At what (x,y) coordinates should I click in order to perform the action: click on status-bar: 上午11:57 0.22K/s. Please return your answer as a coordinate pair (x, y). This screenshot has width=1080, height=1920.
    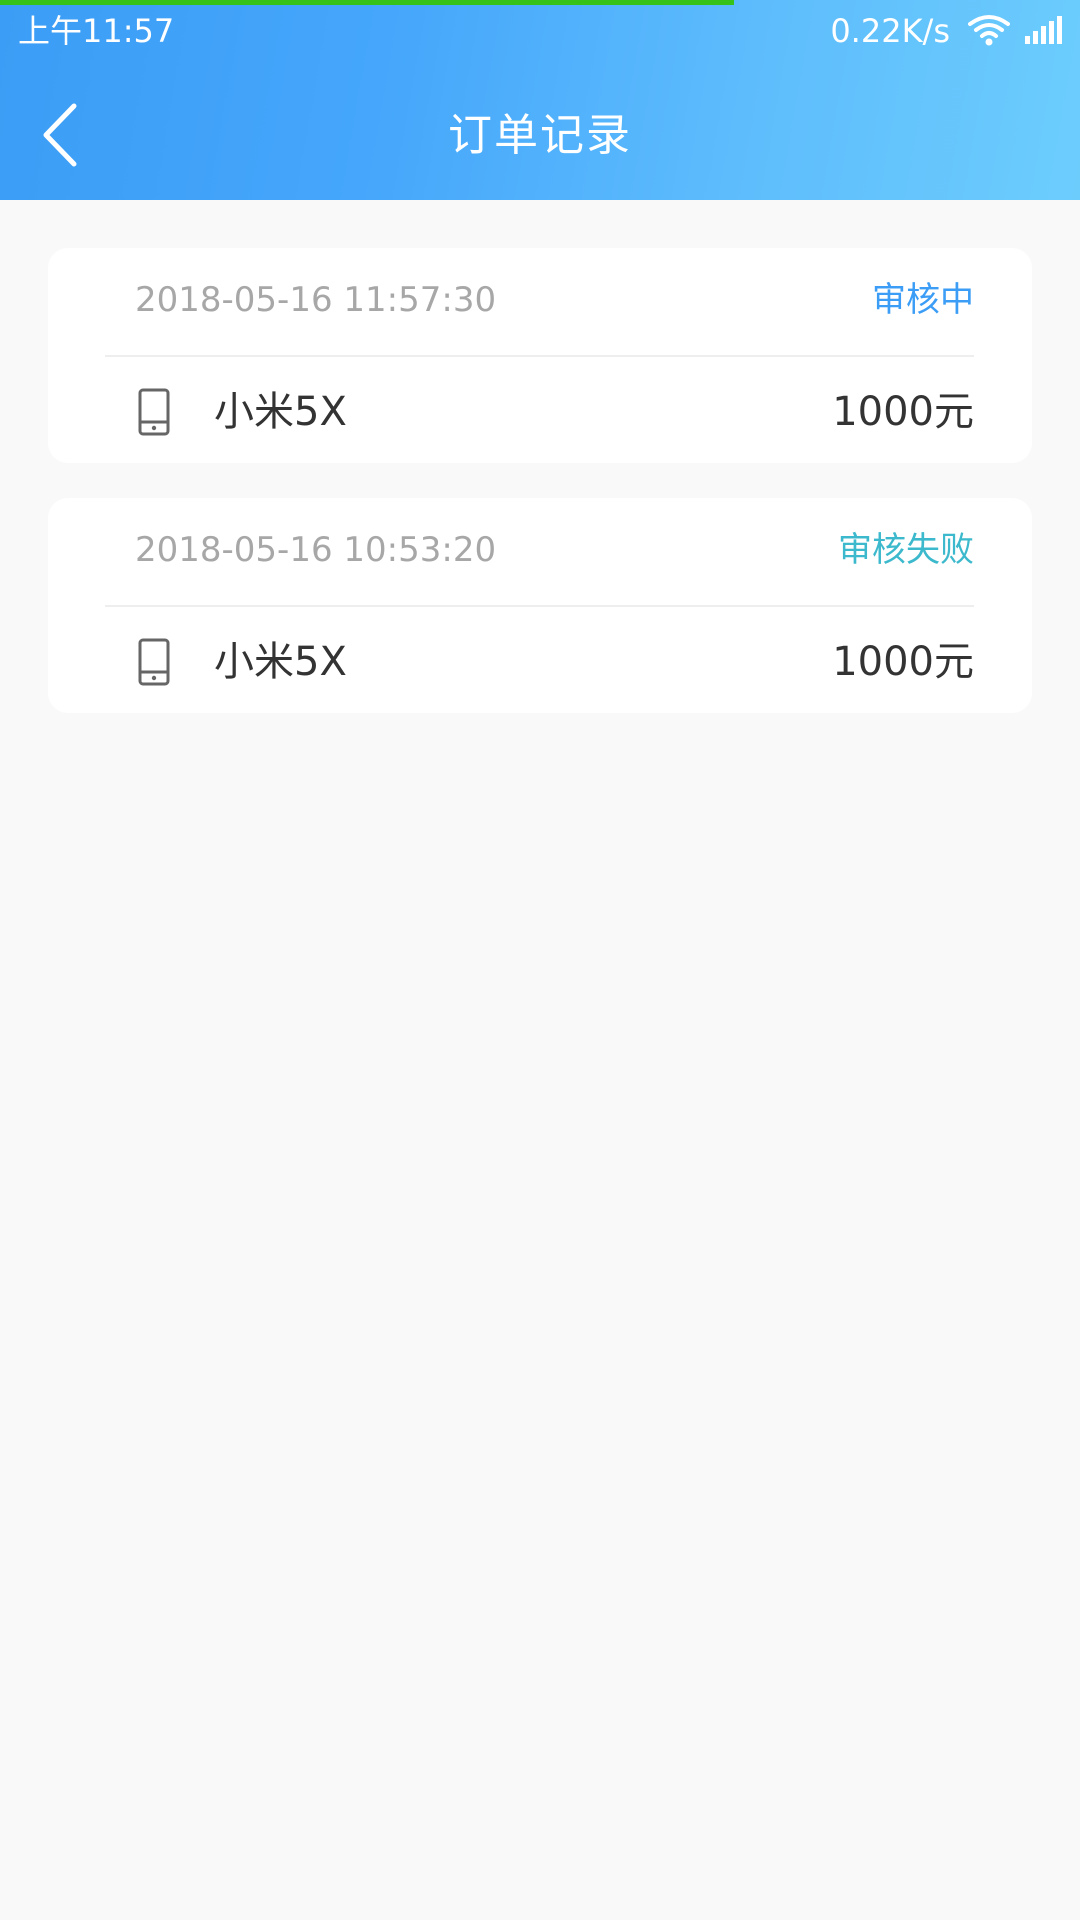
    Looking at the image, I should click on (540, 31).